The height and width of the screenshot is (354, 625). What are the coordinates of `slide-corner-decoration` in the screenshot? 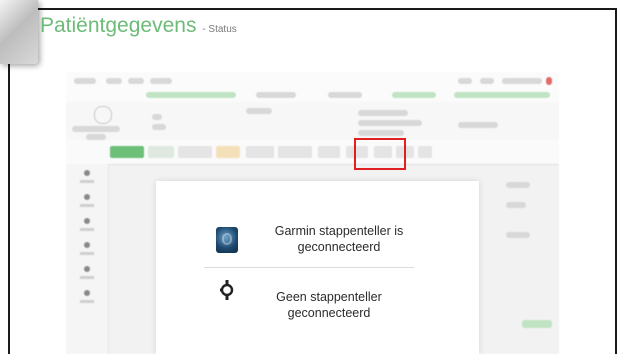 It's located at (19, 32).